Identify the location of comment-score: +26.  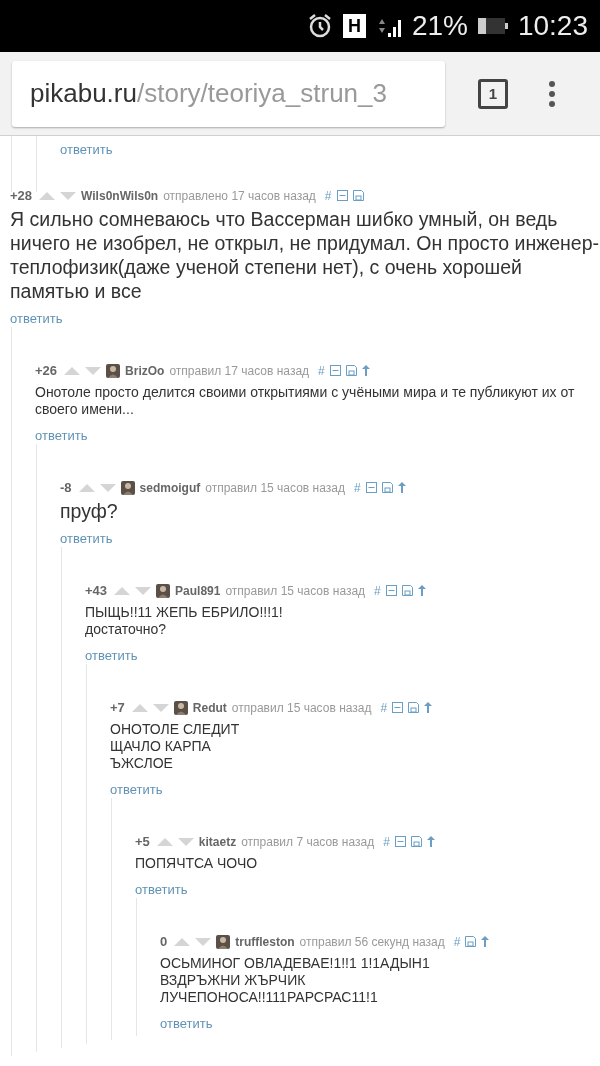
(46, 370).